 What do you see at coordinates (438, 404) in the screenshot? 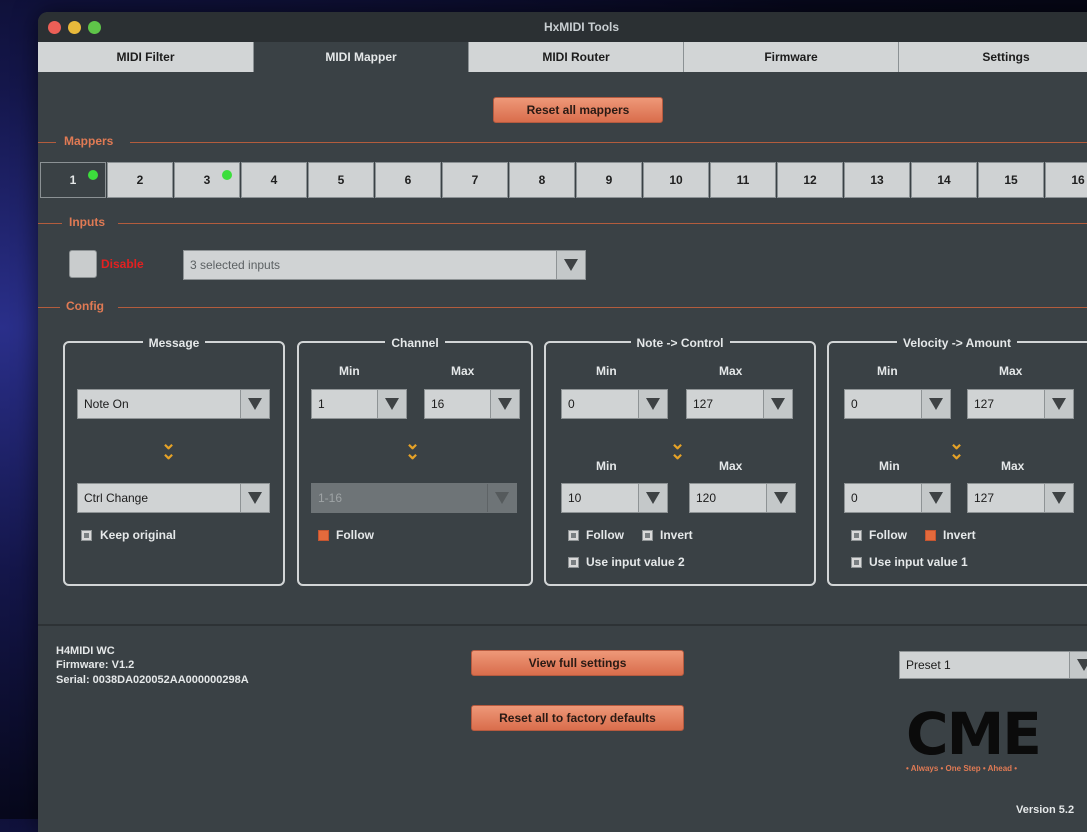
I see `select-value: 16` at bounding box center [438, 404].